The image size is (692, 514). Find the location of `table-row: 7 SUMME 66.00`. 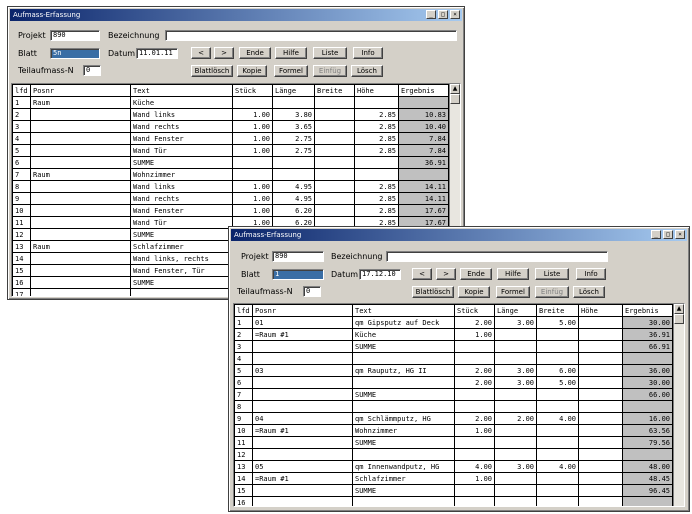

table-row: 7 SUMME 66.00 is located at coordinates (453, 394).